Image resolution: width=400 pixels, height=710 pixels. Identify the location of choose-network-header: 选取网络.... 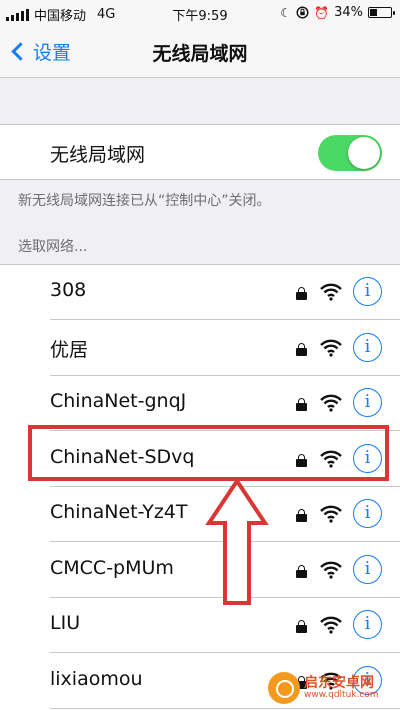
(53, 247).